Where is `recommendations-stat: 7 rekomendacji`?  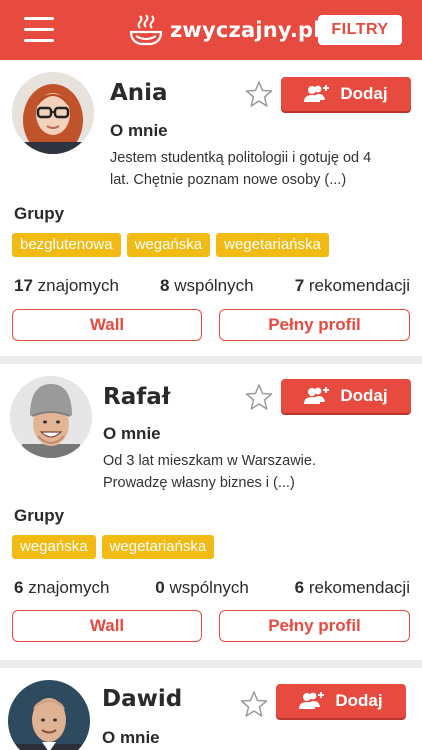 recommendations-stat: 7 rekomendacji is located at coordinates (352, 286).